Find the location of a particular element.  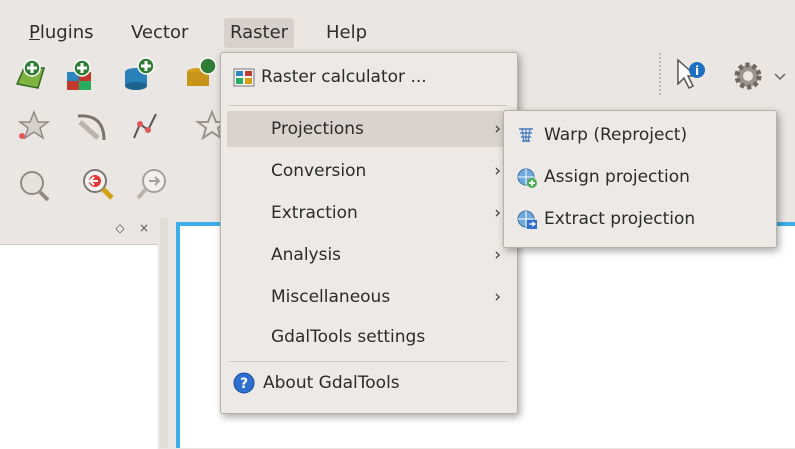

menu-item-gdaltools-settings: GdalTools settings is located at coordinates (369, 337).